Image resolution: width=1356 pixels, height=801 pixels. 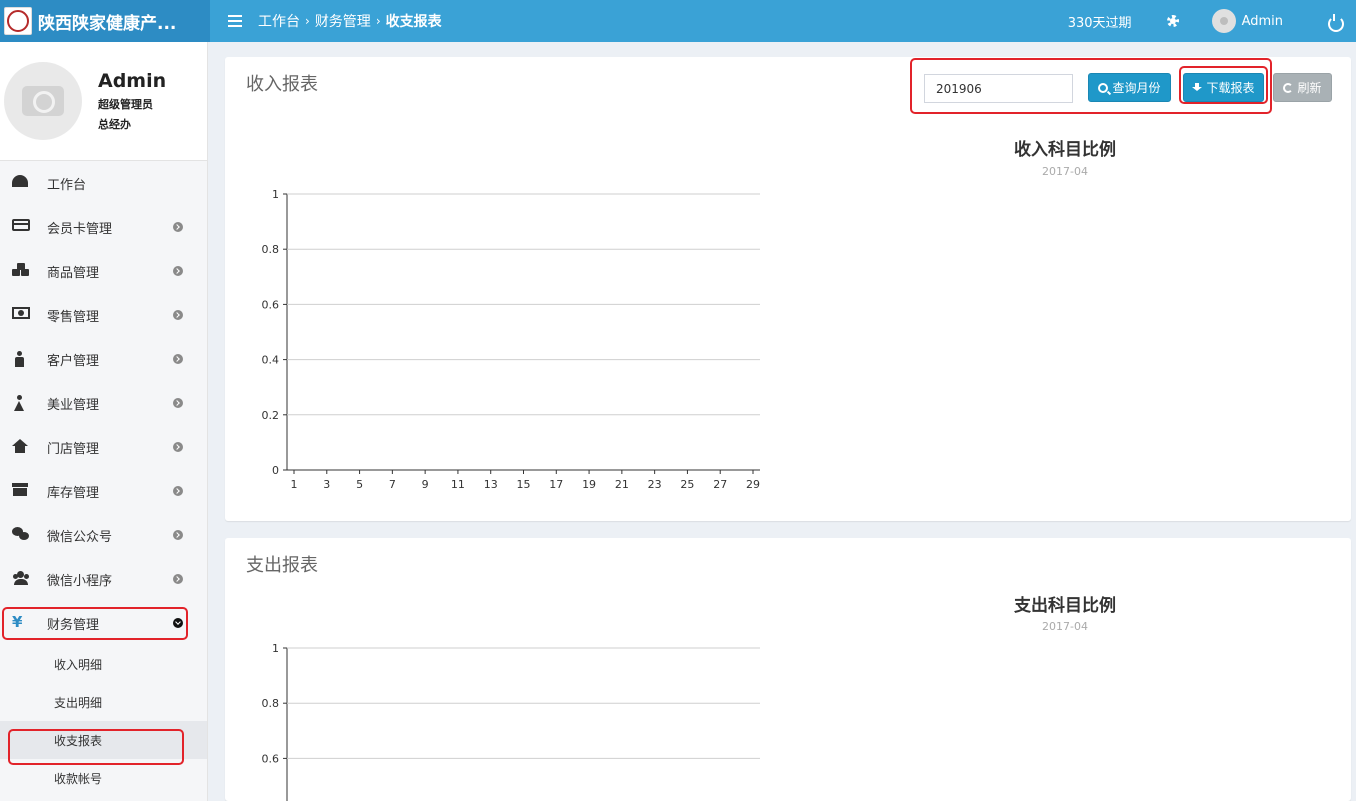 What do you see at coordinates (1173, 21) in the screenshot?
I see `gear-icon` at bounding box center [1173, 21].